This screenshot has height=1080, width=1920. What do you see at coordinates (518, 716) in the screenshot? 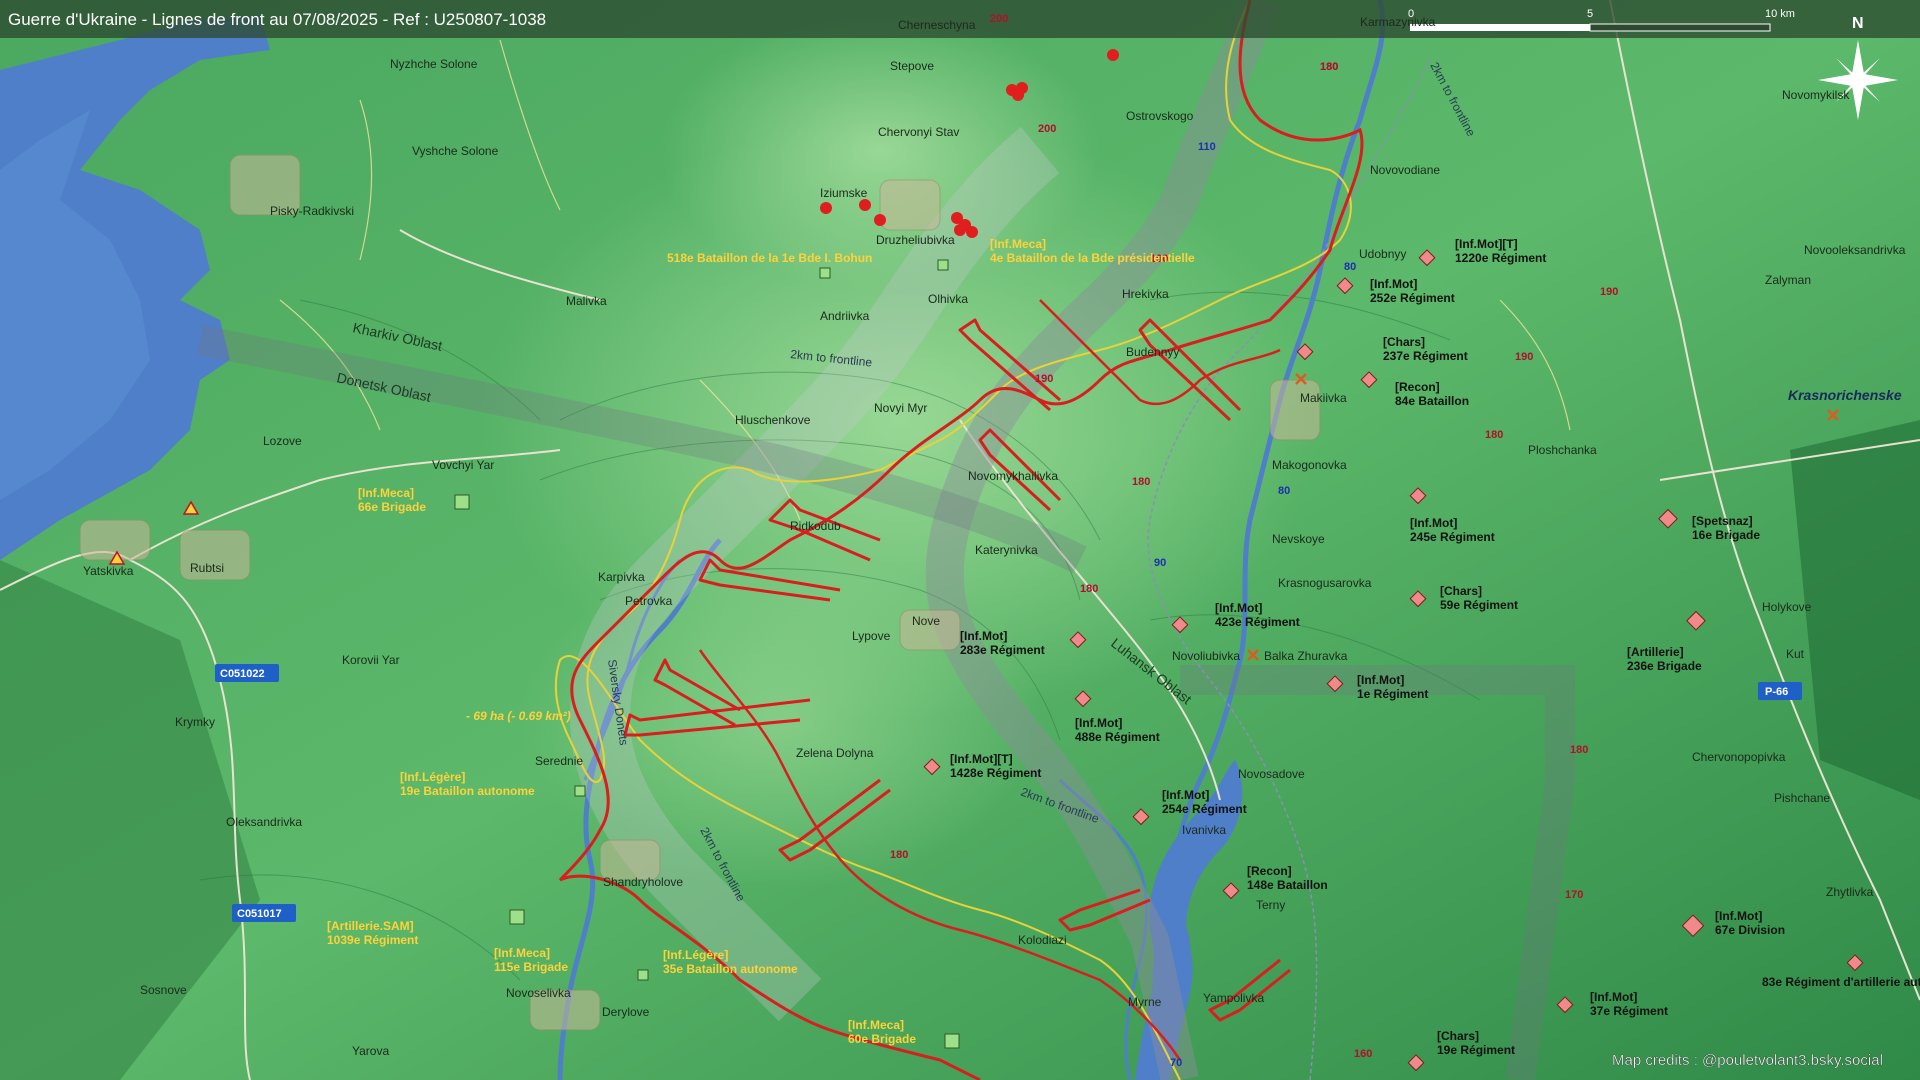
I see `area-change-label: - 69 ha (- 0.69 km²)` at bounding box center [518, 716].